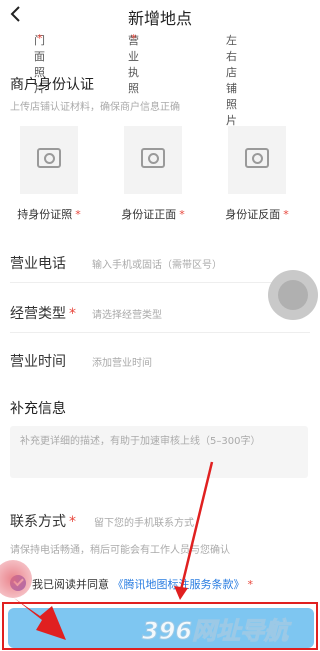 The width and height of the screenshot is (320, 651). I want to click on watermark-logo: 396网址导航, so click(217, 631).